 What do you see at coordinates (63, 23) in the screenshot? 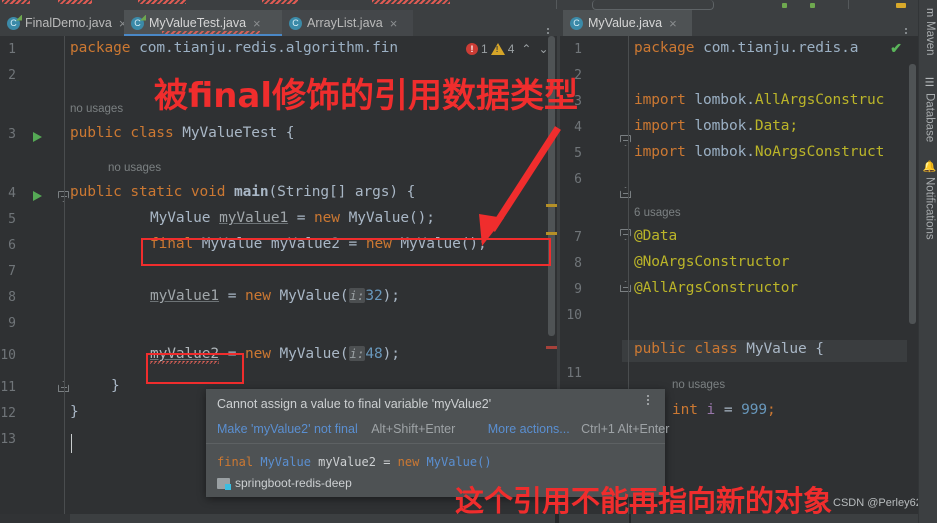
I see `tab-finaldemo: FinalDemo.java ×` at bounding box center [63, 23].